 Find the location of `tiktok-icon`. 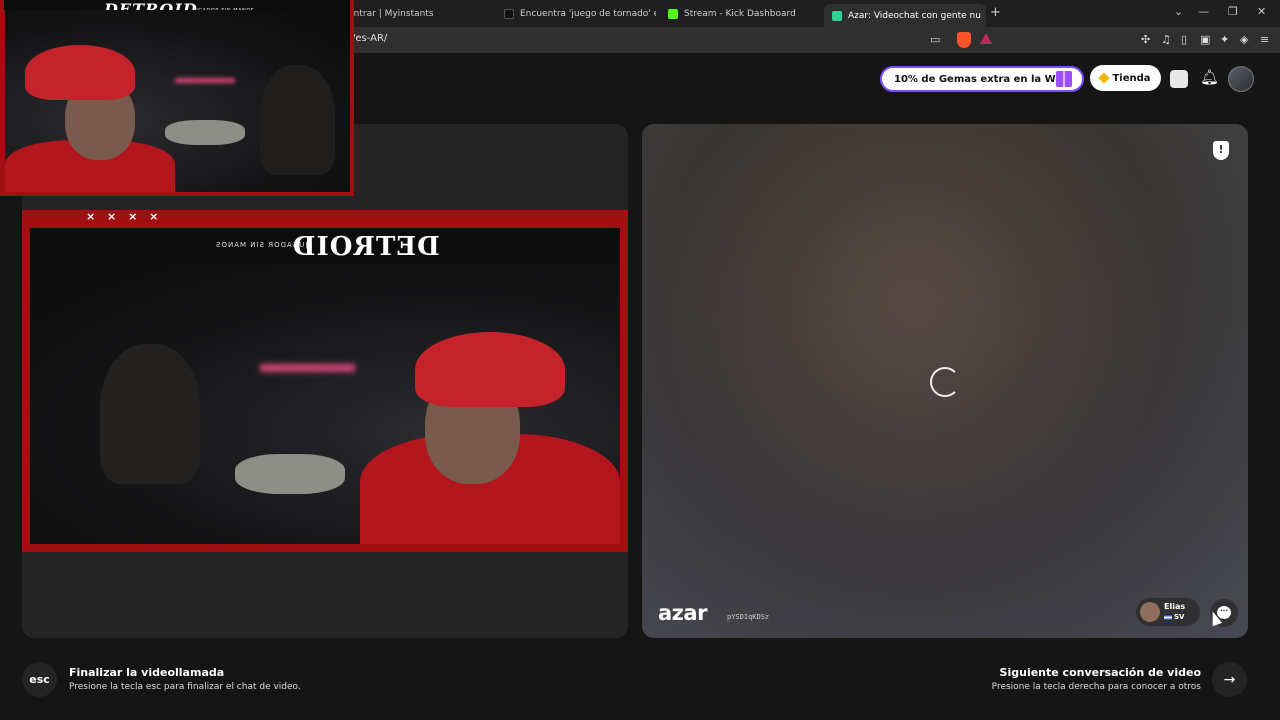

tiktok-icon is located at coordinates (509, 14).